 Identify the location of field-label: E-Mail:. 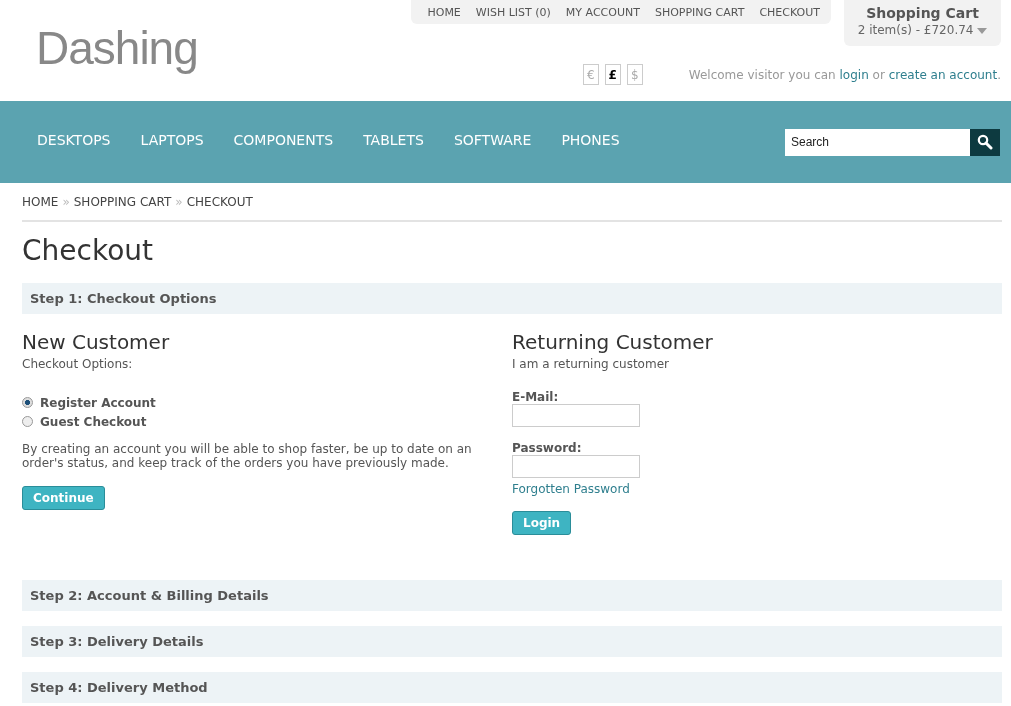
(535, 397).